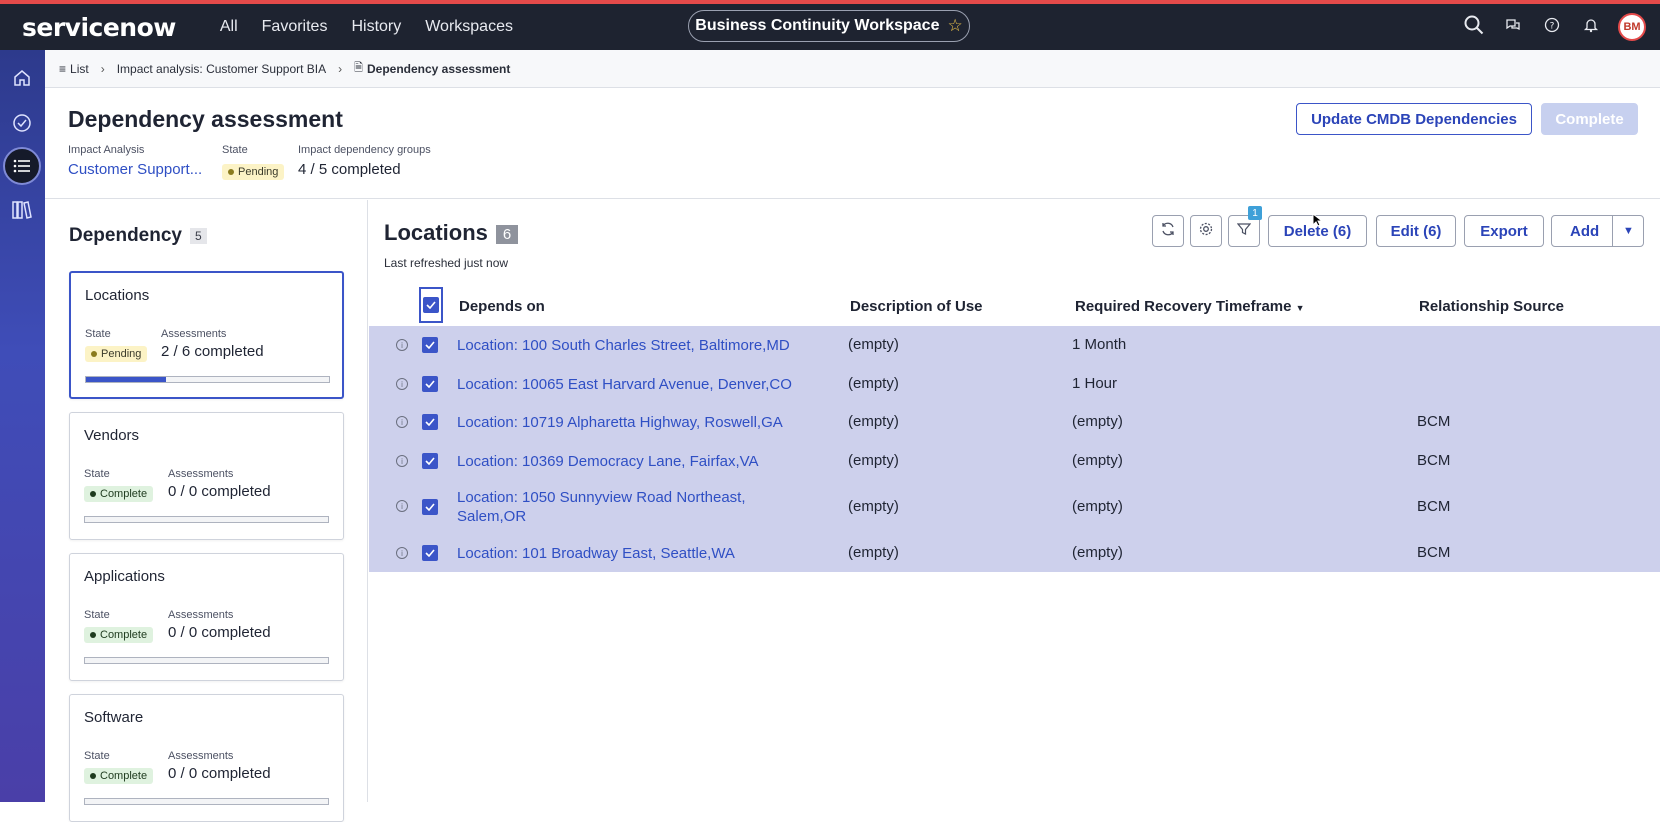 Image resolution: width=1660 pixels, height=822 pixels. I want to click on left-rail, so click(22, 426).